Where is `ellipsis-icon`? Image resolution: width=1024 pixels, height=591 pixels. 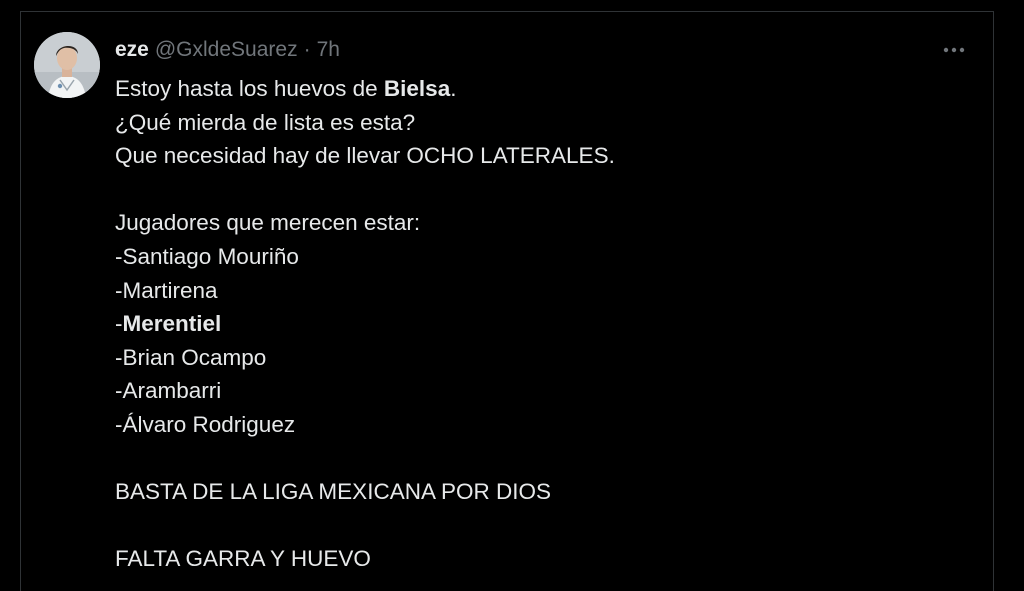
ellipsis-icon is located at coordinates (954, 50).